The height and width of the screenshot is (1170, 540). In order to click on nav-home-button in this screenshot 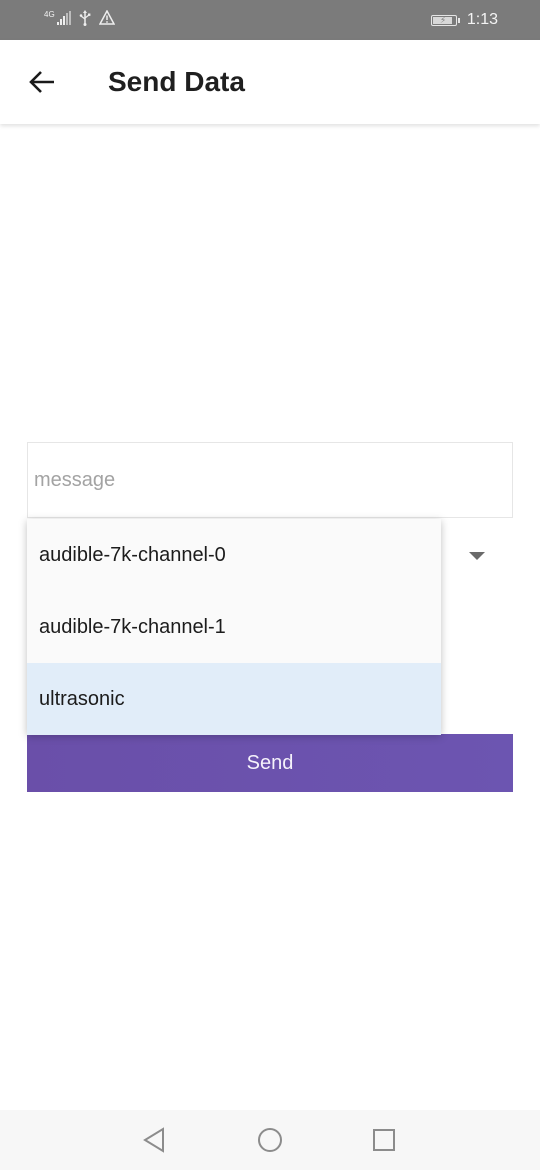, I will do `click(270, 1140)`.